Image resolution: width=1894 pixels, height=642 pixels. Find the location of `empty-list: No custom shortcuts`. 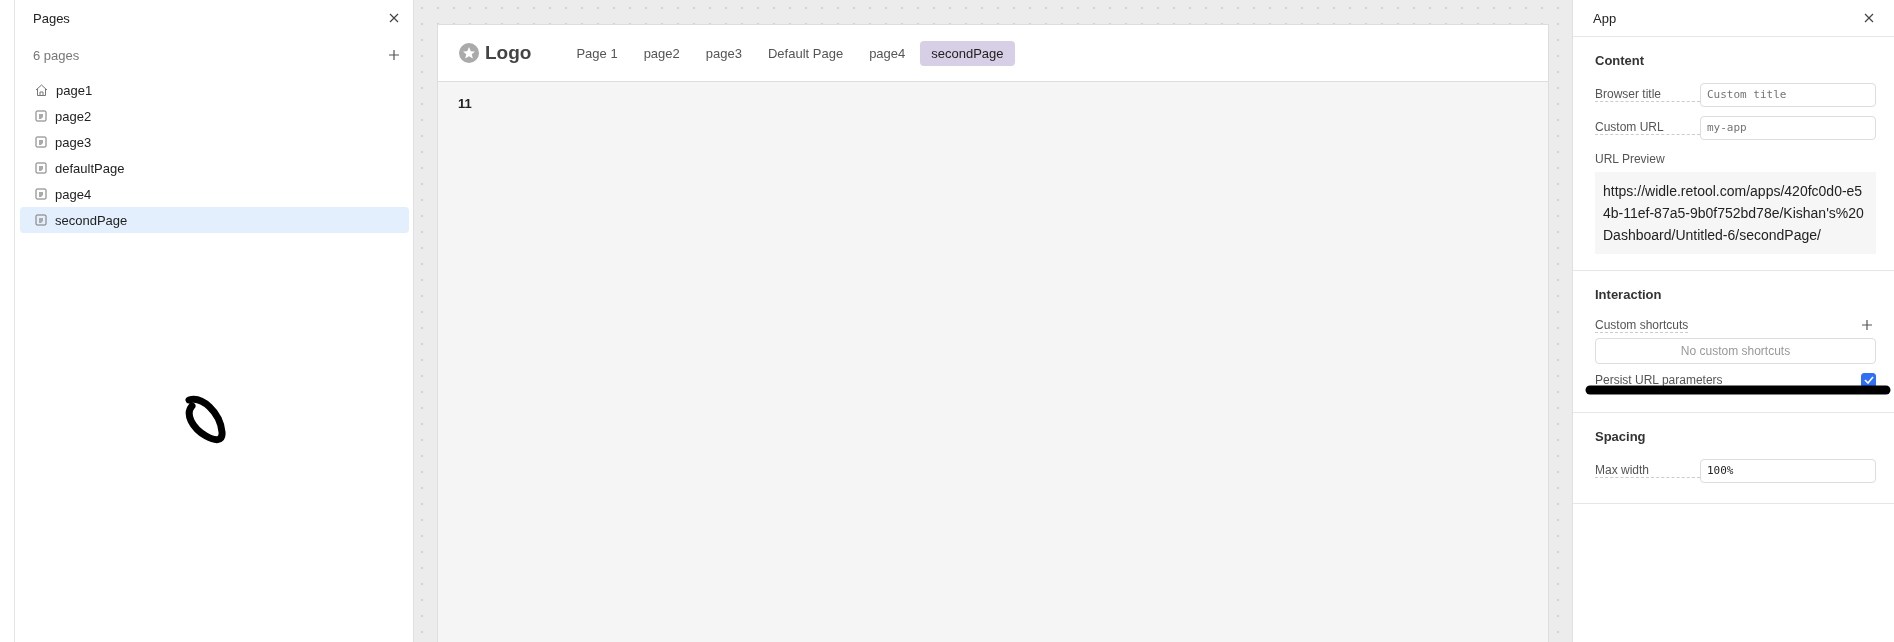

empty-list: No custom shortcuts is located at coordinates (1735, 351).